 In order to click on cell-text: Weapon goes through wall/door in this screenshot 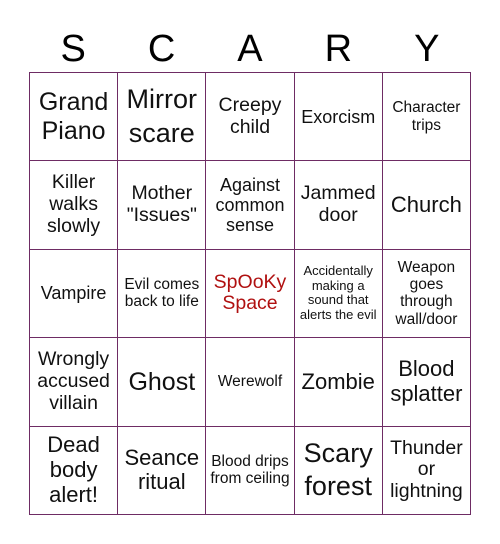, I will do `click(426, 293)`.